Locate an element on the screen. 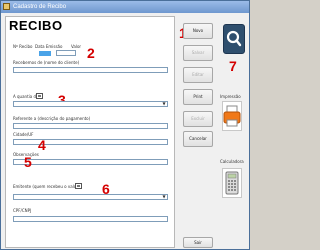 This screenshot has width=320, height=250. form-heading: RECIBO is located at coordinates (36, 25).